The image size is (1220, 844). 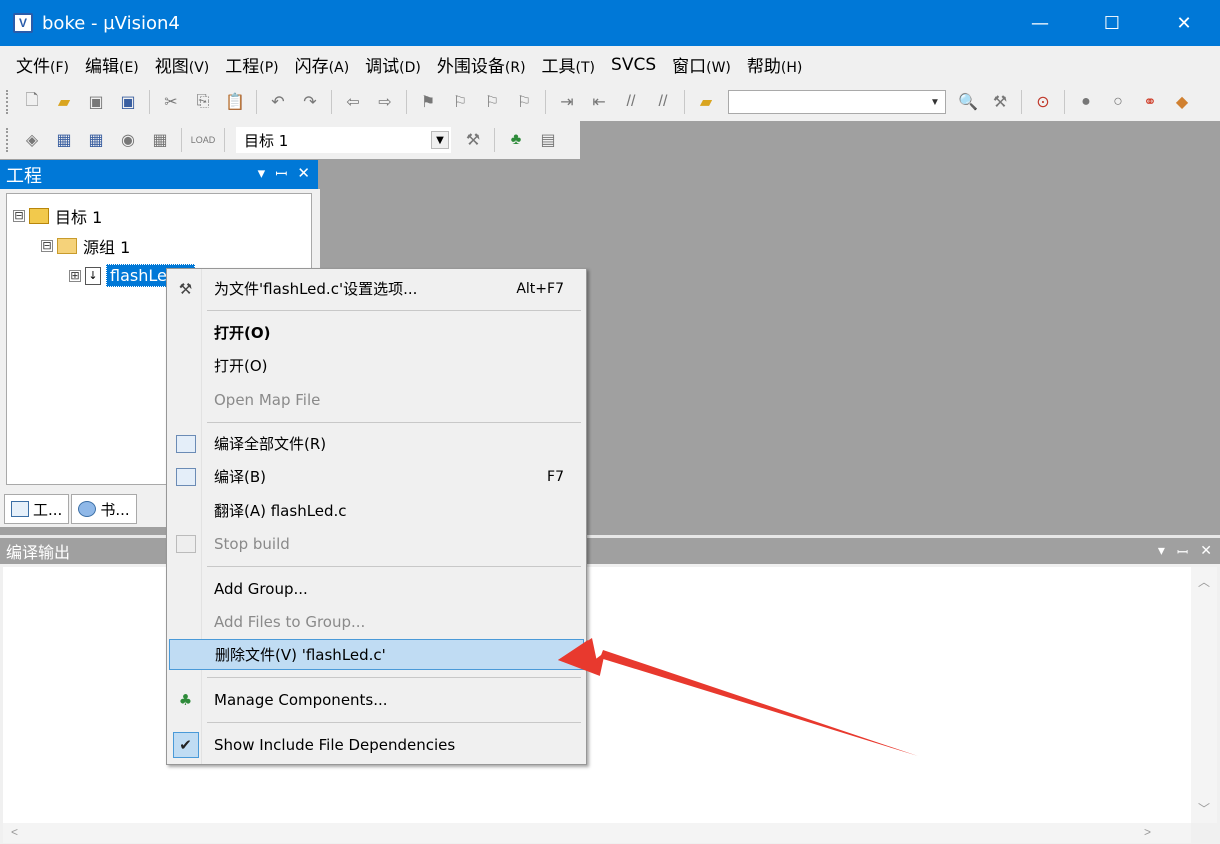 What do you see at coordinates (1182, 102) in the screenshot?
I see `configure-icon: ◆` at bounding box center [1182, 102].